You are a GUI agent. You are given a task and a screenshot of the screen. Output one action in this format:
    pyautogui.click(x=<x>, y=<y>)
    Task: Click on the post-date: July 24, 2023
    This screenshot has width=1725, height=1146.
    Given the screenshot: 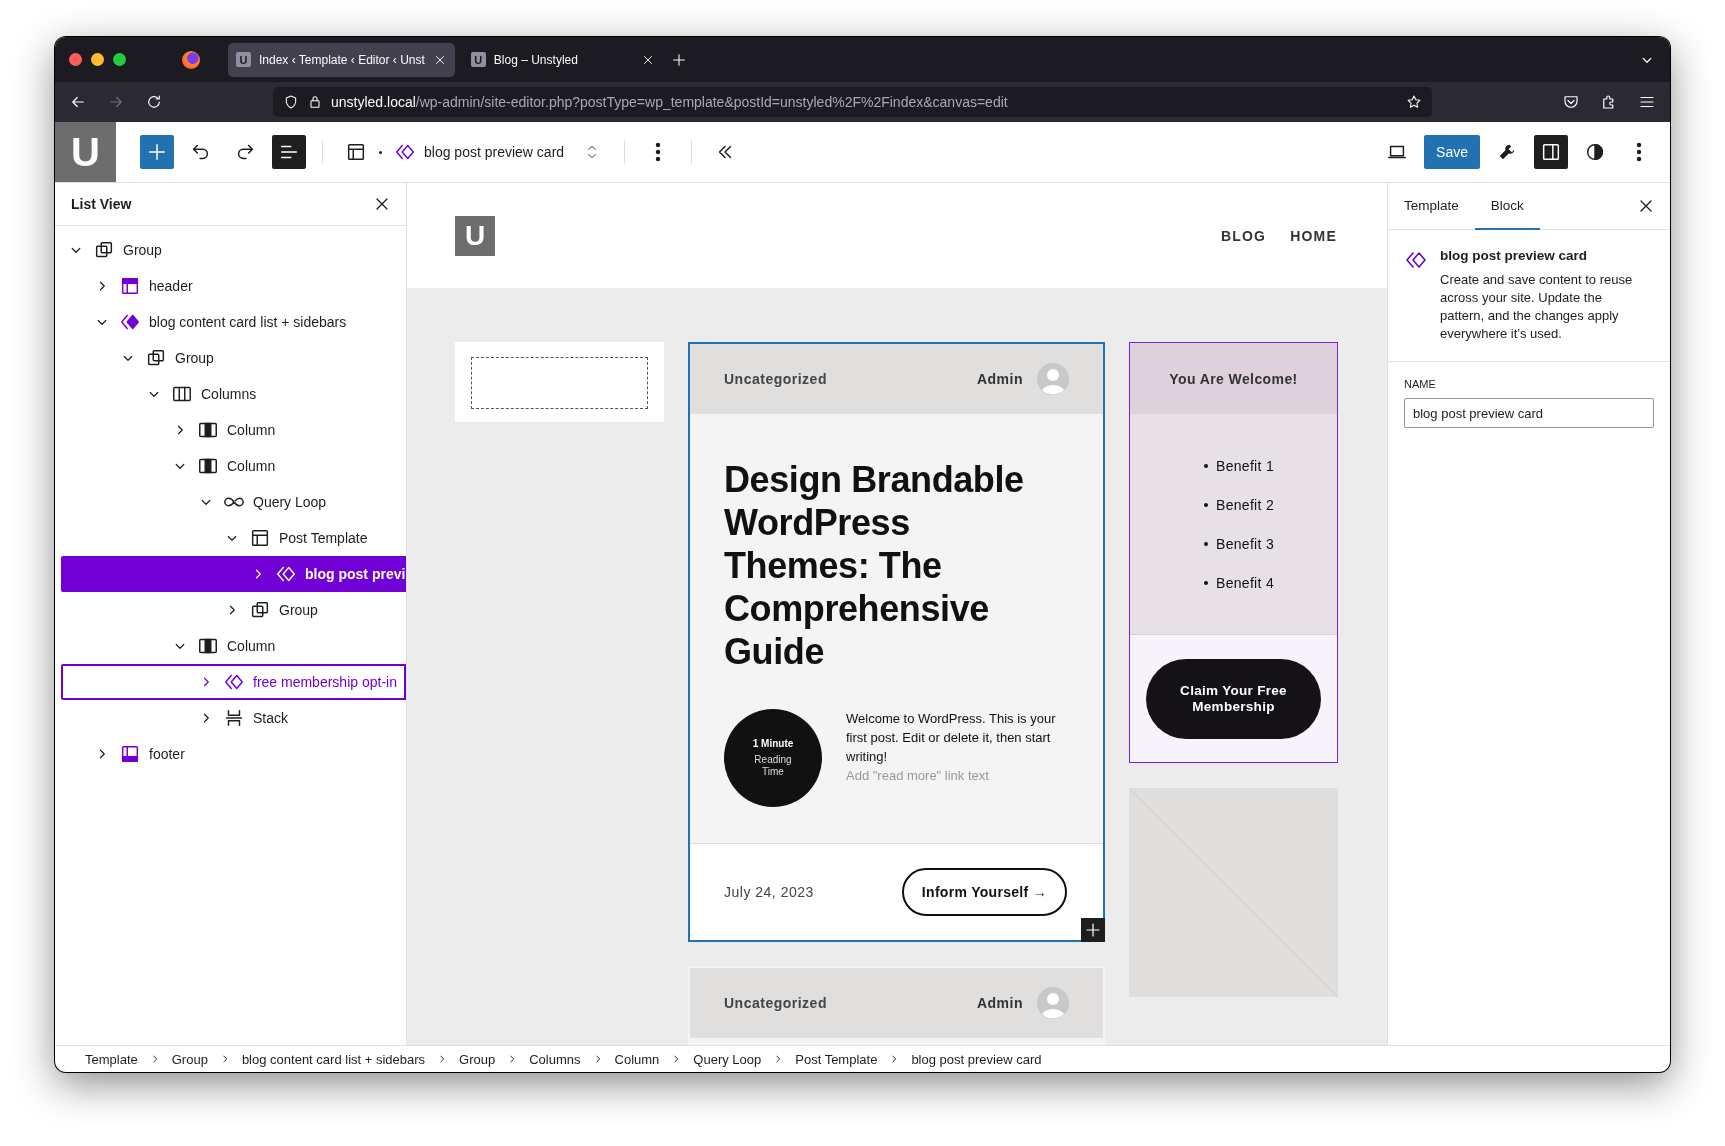 What is the action you would take?
    pyautogui.click(x=769, y=892)
    